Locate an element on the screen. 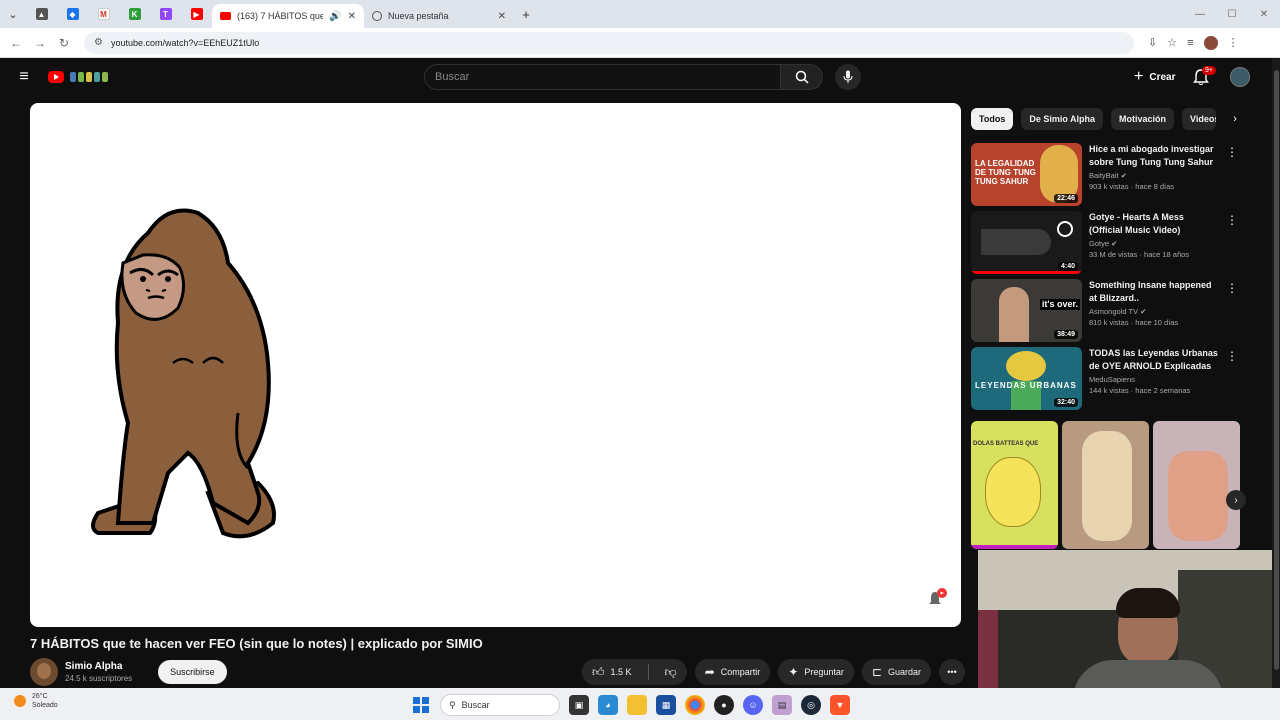  store-icon: ▦ is located at coordinates (666, 705).